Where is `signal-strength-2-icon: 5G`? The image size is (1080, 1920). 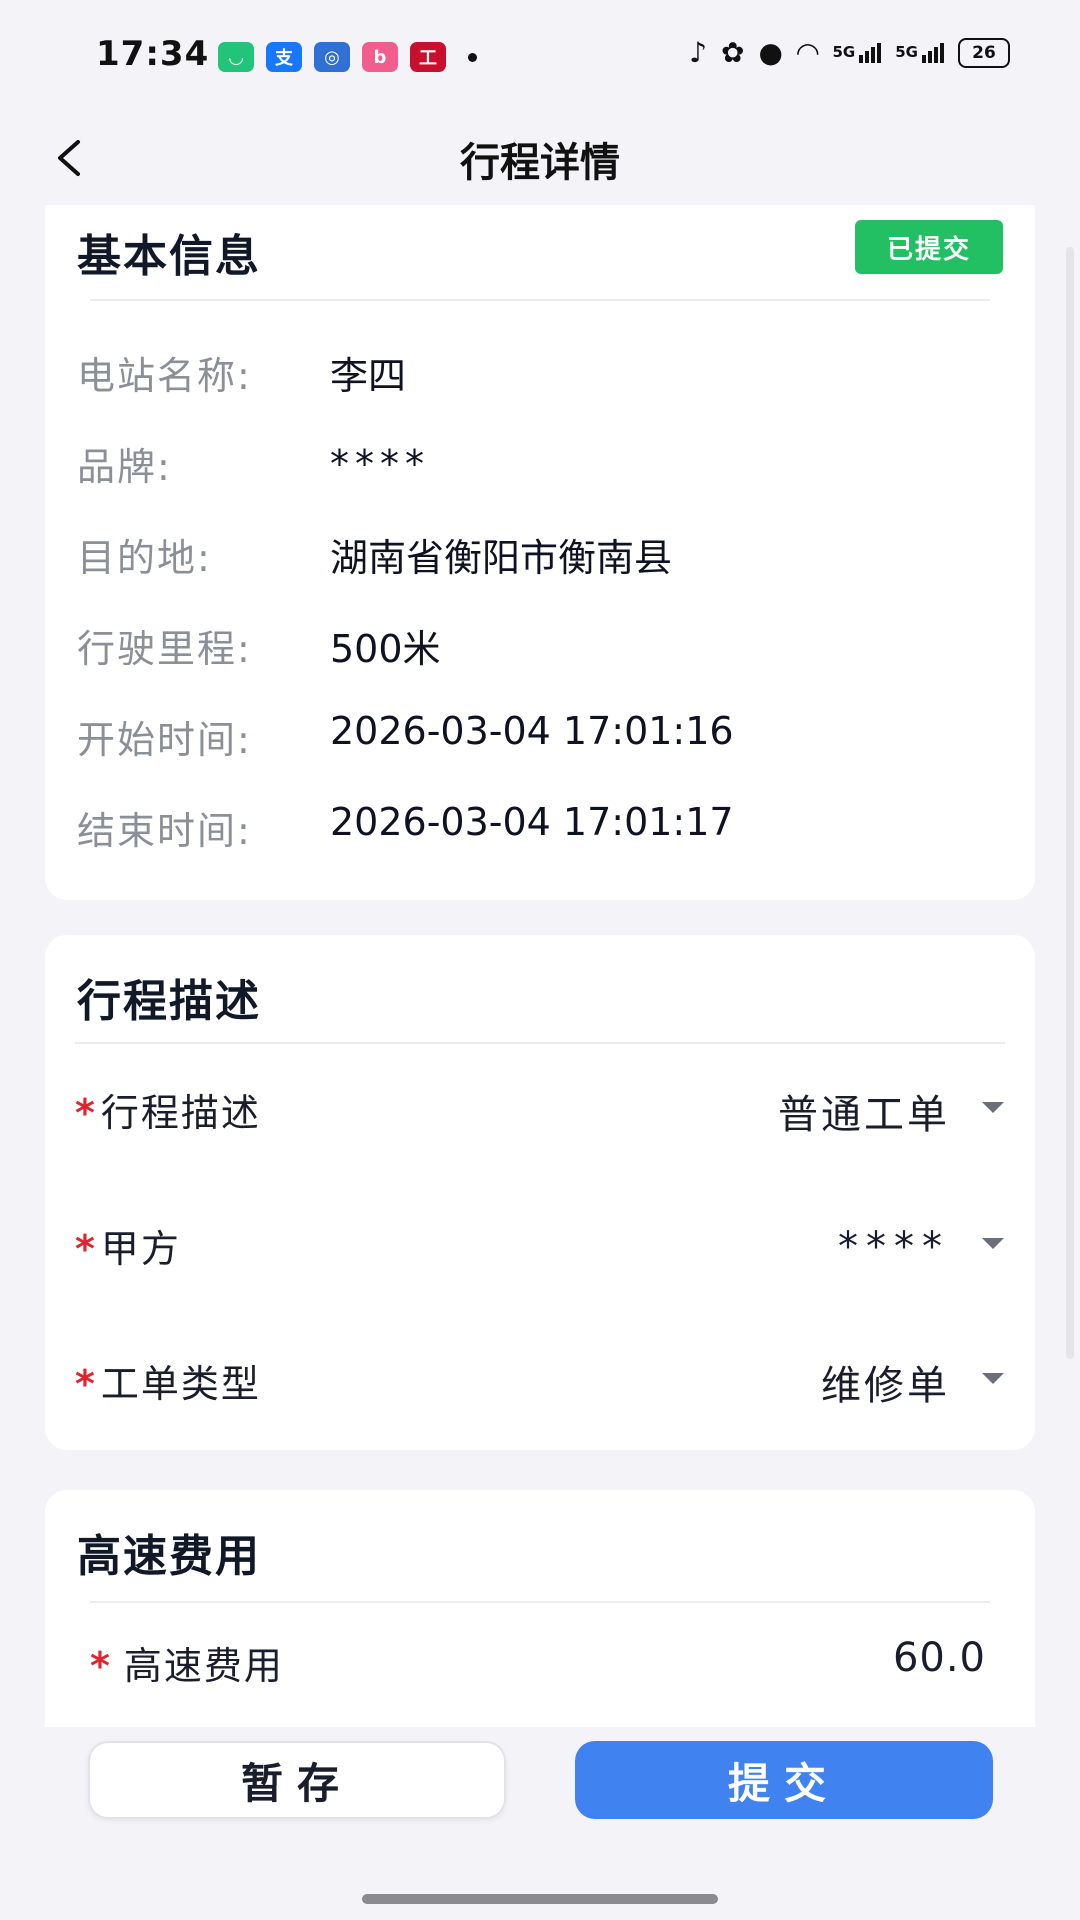
signal-strength-2-icon: 5G is located at coordinates (919, 53).